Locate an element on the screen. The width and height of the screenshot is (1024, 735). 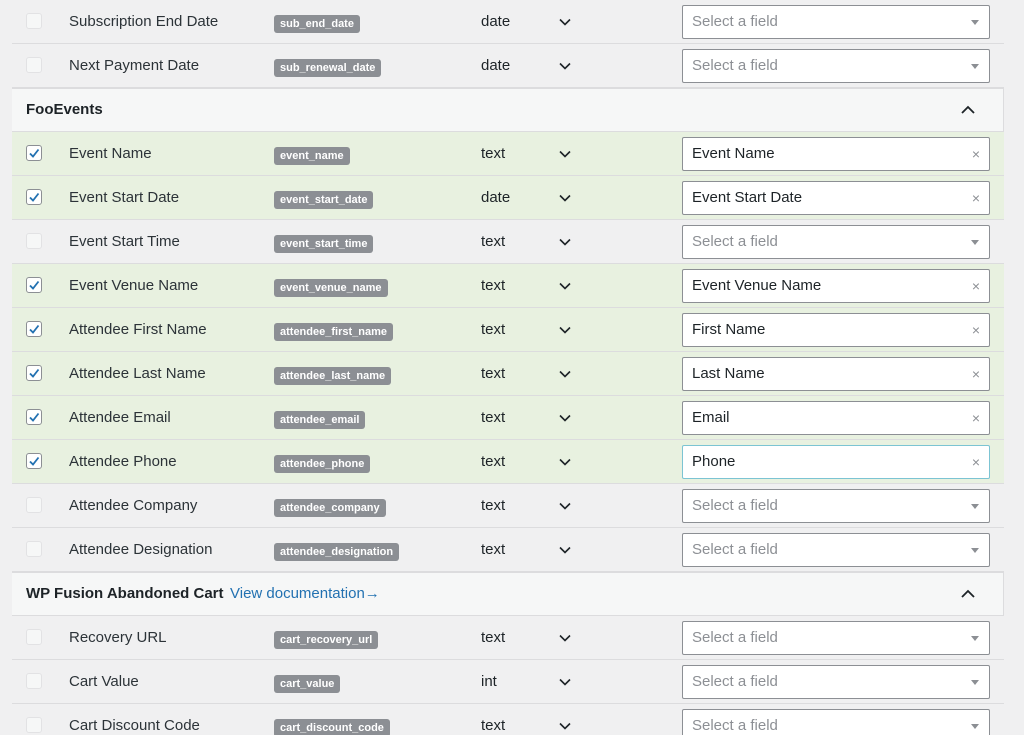
crm-field-select: Last Name × is located at coordinates (836, 374).